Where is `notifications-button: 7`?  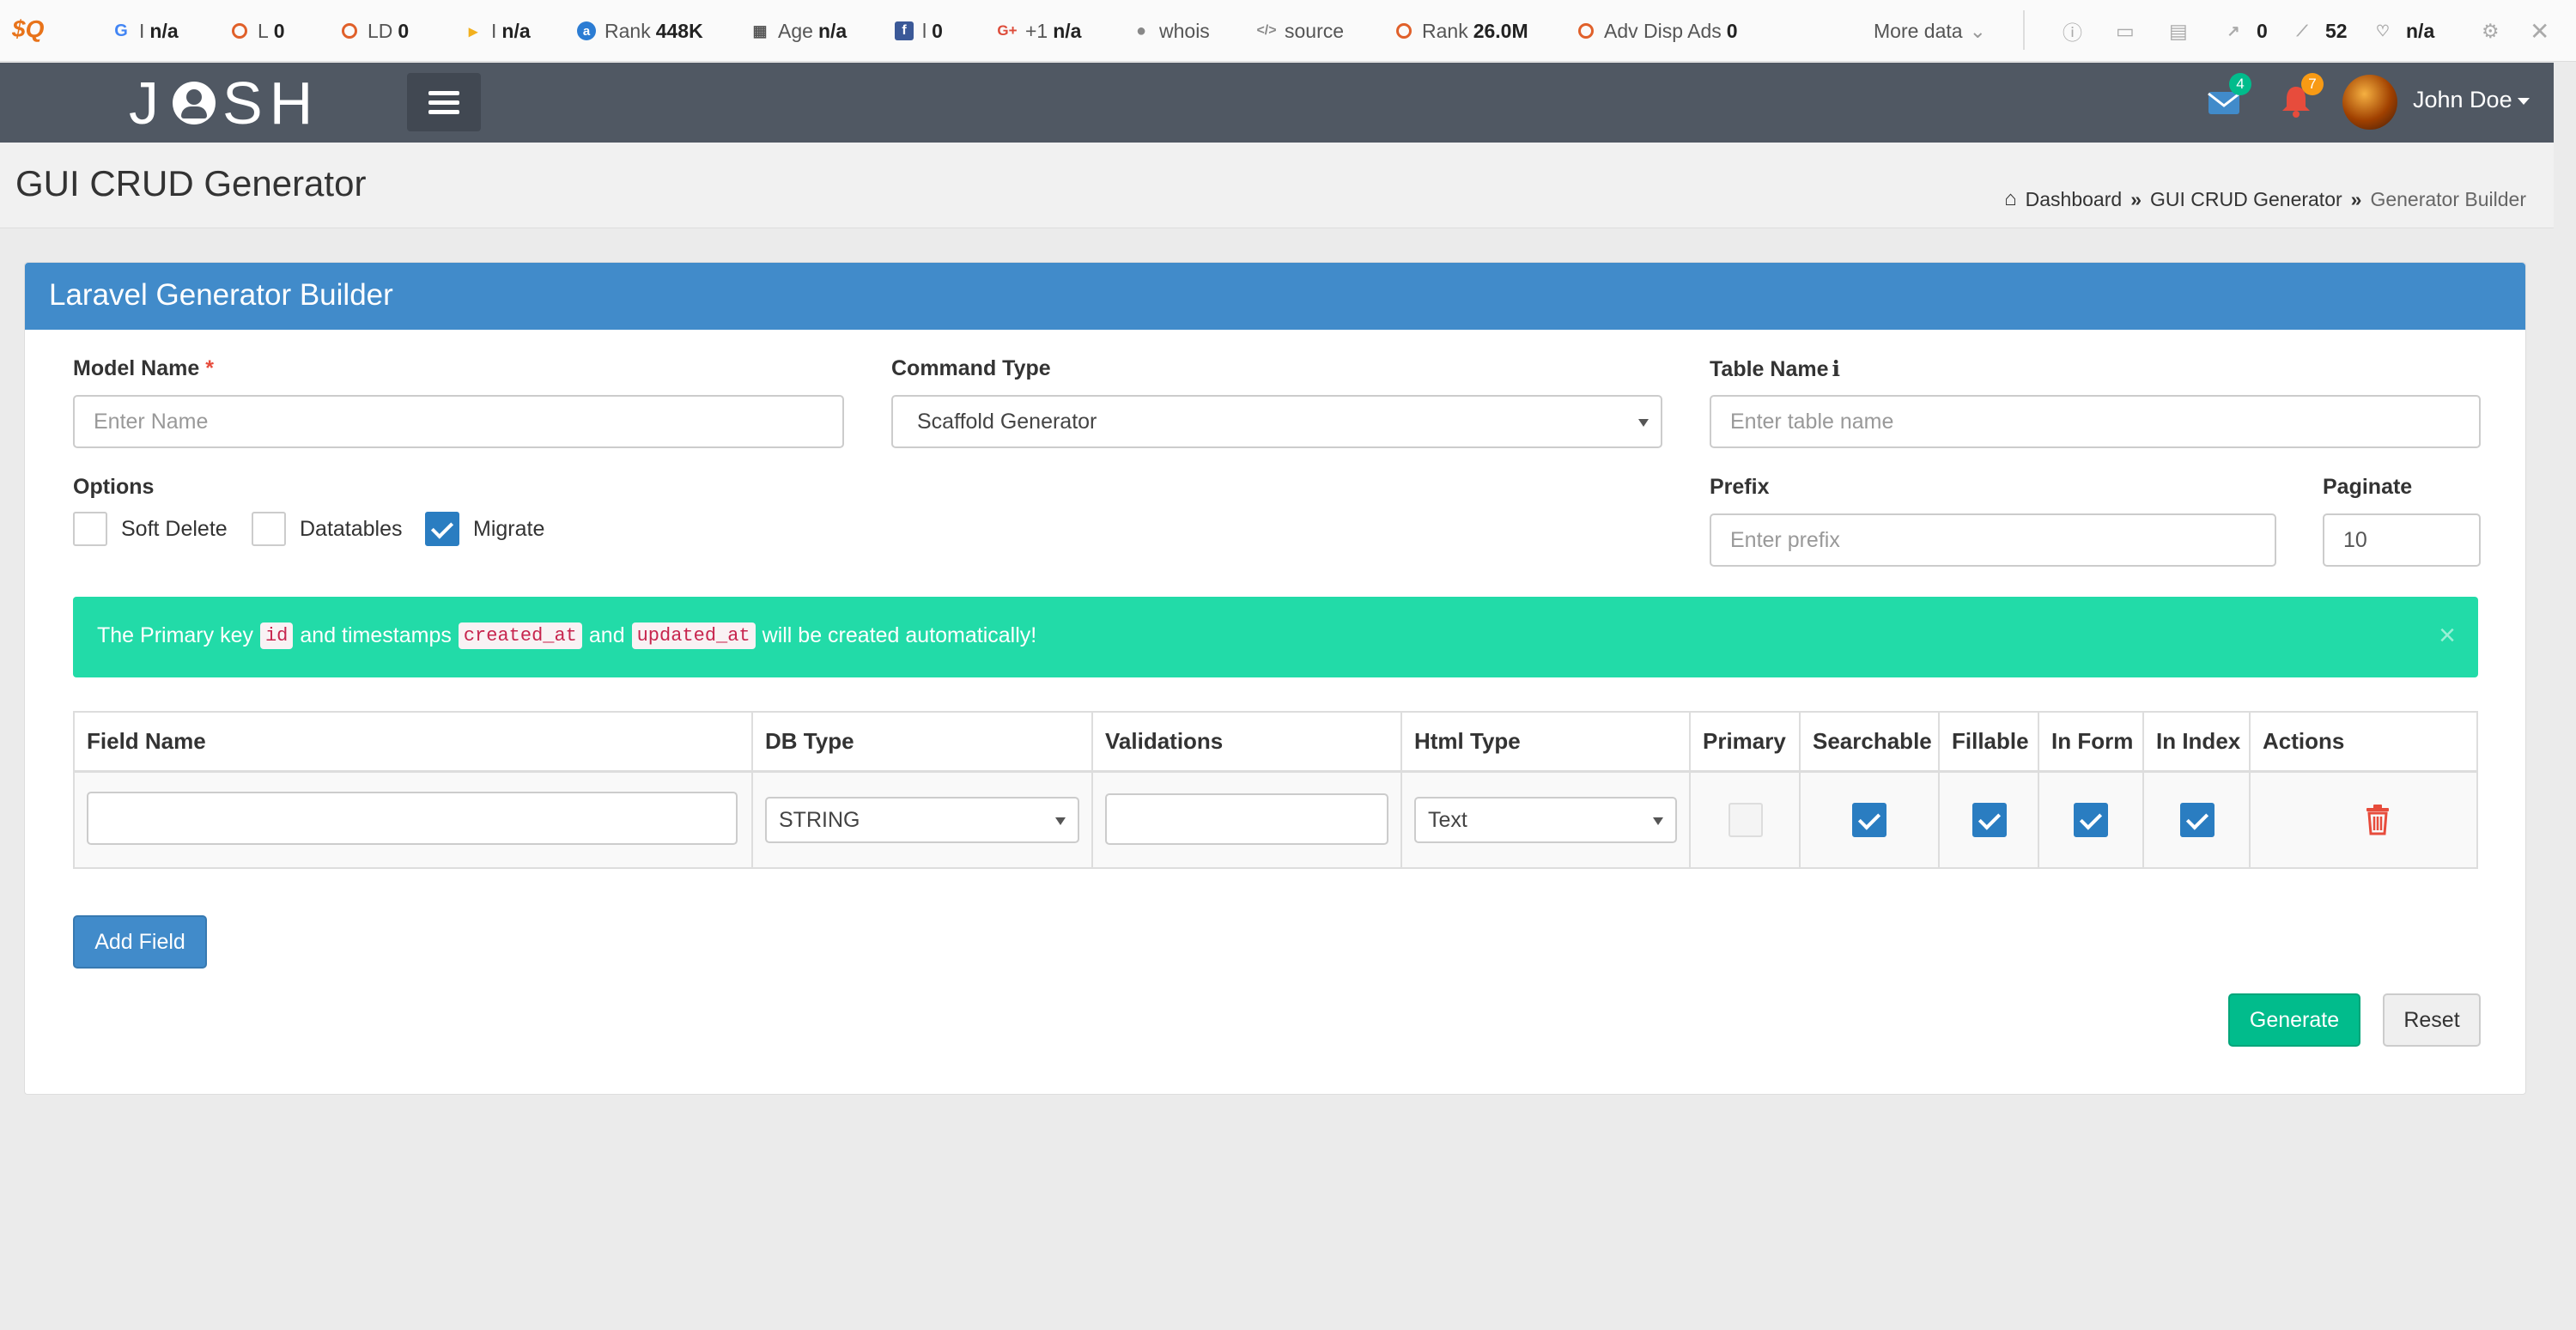 notifications-button: 7 is located at coordinates (2301, 96).